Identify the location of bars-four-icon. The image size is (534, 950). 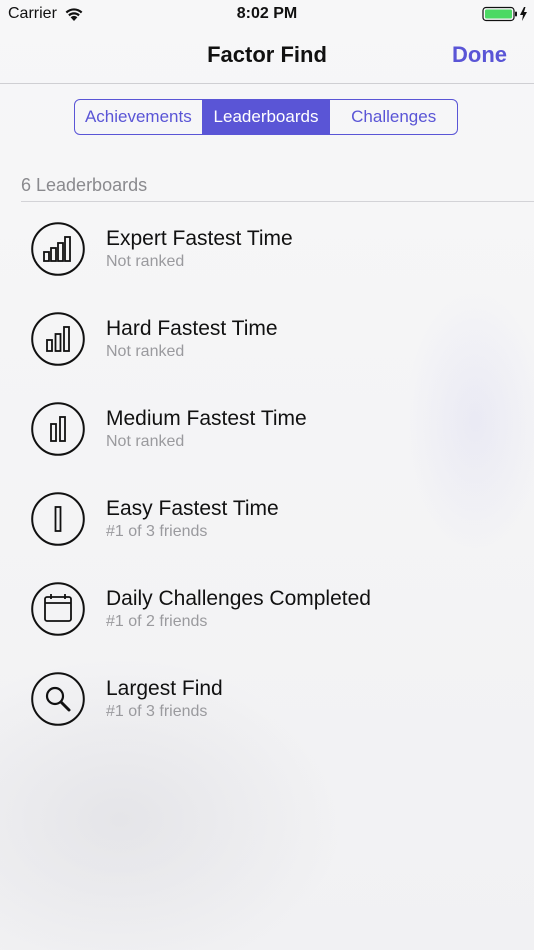
(58, 249).